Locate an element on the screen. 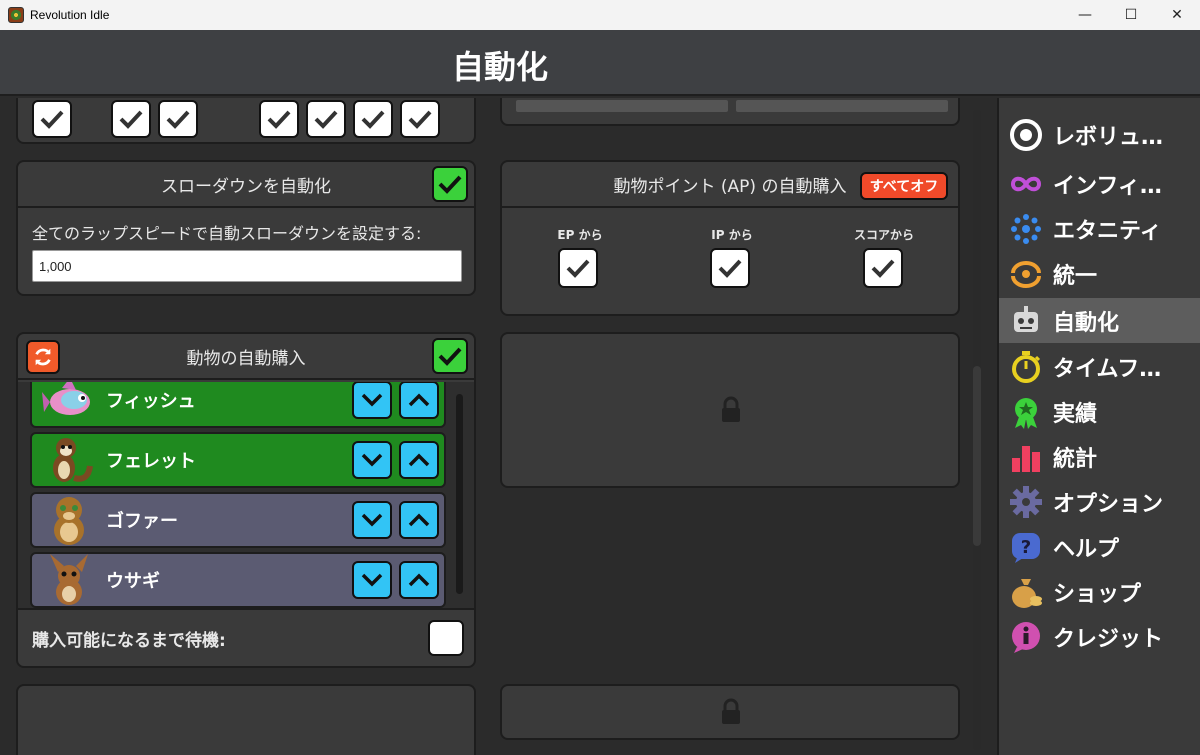  ap-autobuy-title: 動物ポイント (AP) の自動購入 is located at coordinates (730, 186).